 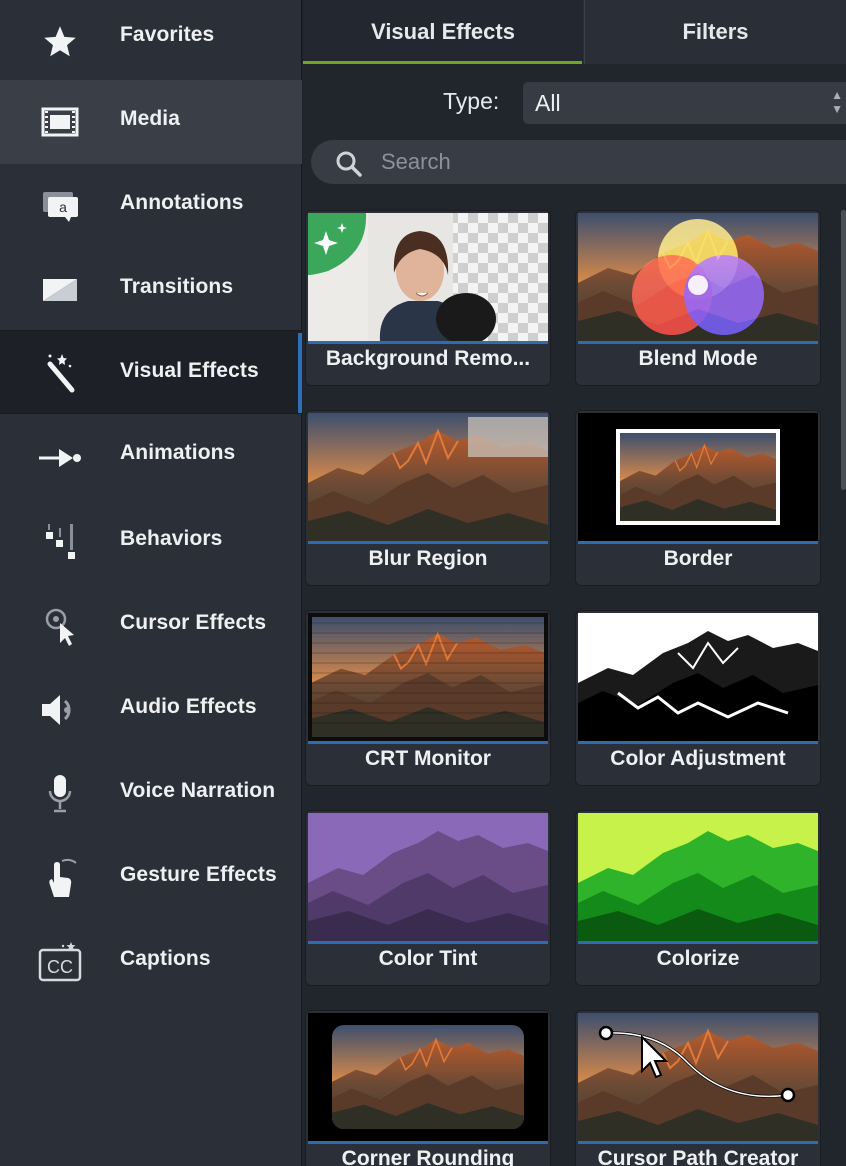 I want to click on effect-label: Blend Mode, so click(x=698, y=358).